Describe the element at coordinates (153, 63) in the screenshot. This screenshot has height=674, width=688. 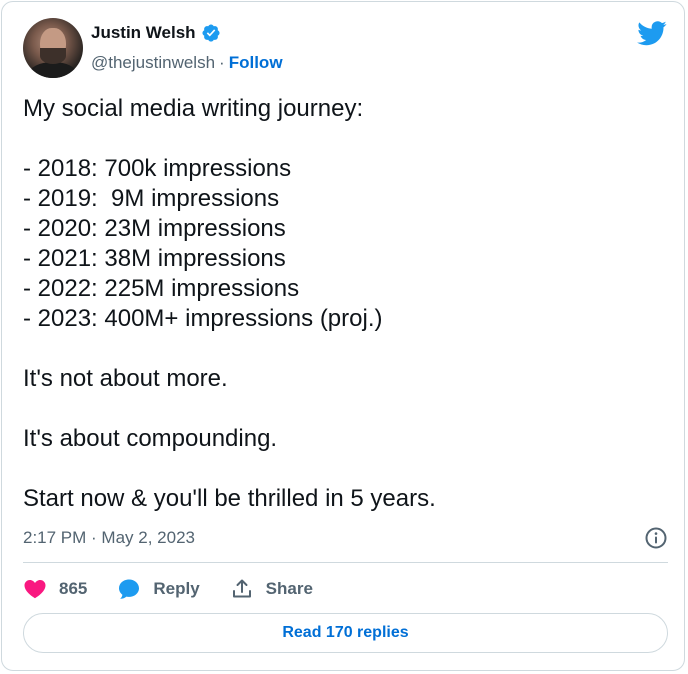
I see `author-handle: @thejustinwelsh` at that location.